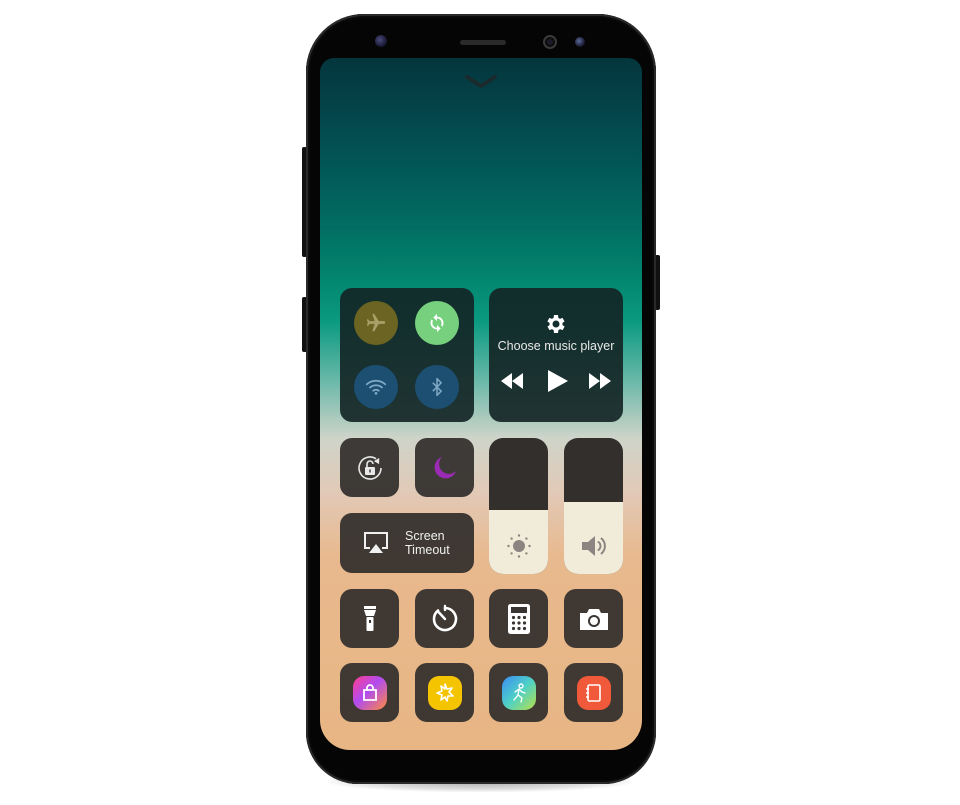  I want to click on connectivity-panel, so click(407, 355).